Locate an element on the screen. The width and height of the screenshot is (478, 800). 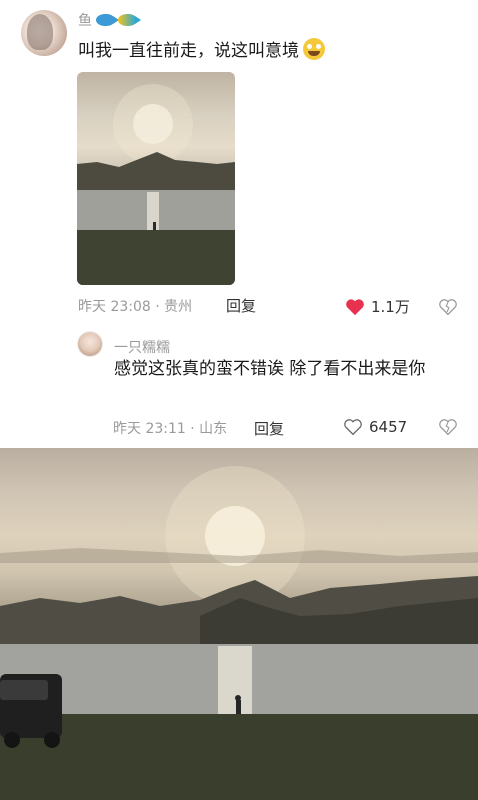
fish-yellow-icon is located at coordinates (129, 20).